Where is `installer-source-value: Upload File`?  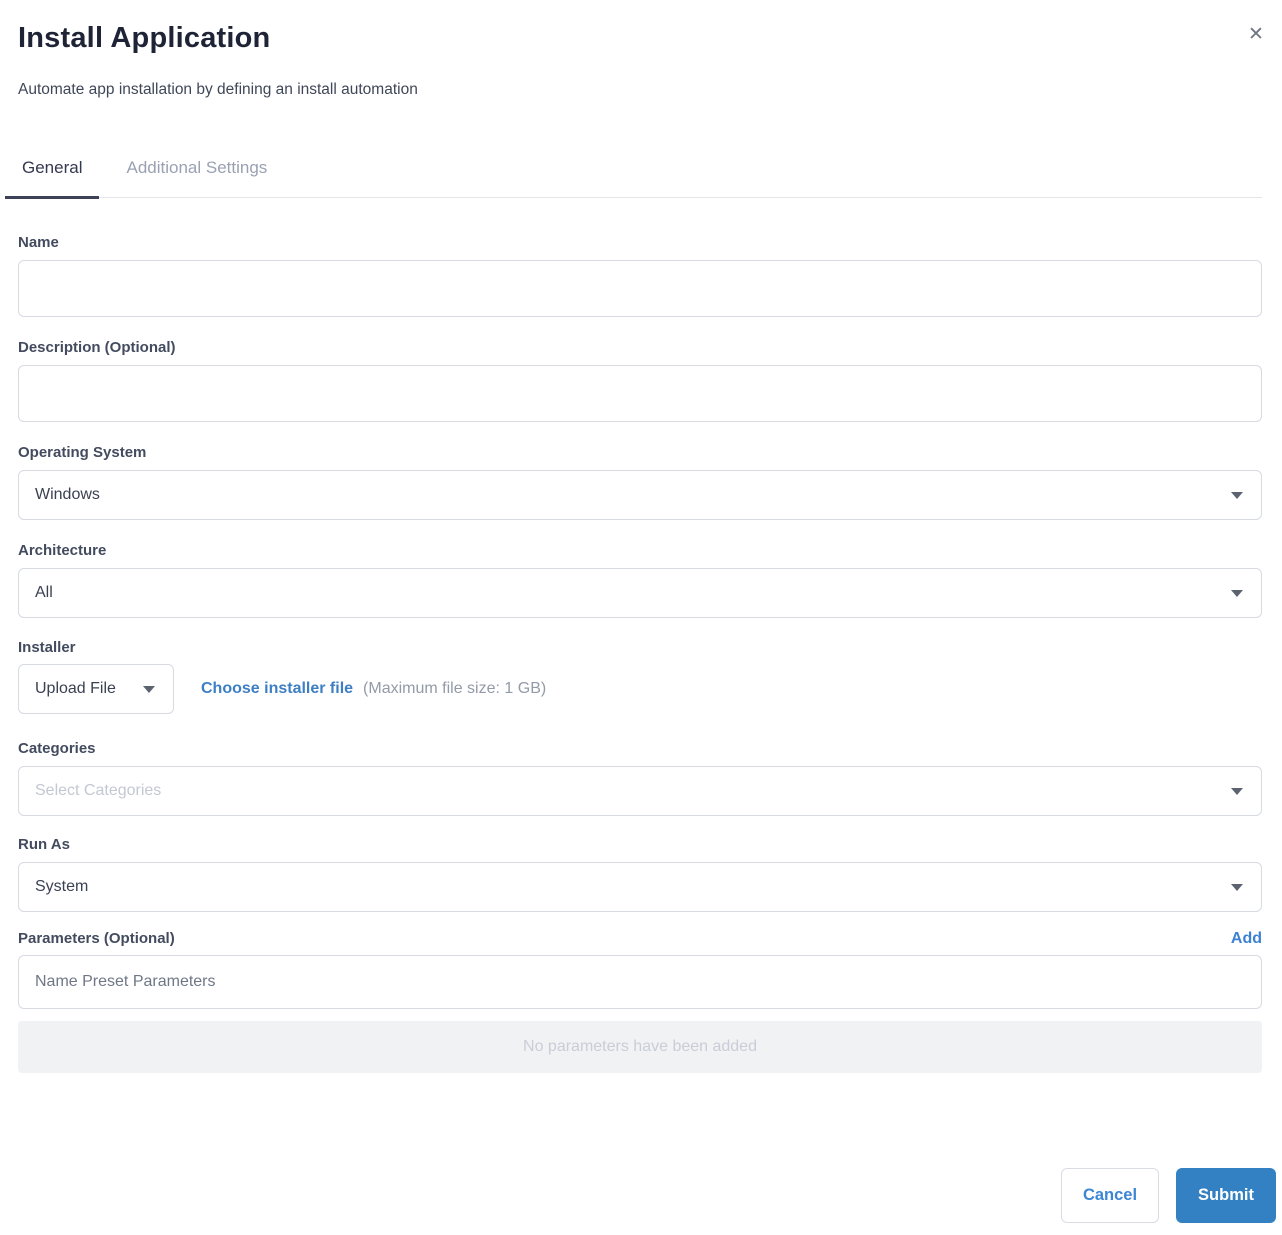 installer-source-value: Upload File is located at coordinates (75, 688).